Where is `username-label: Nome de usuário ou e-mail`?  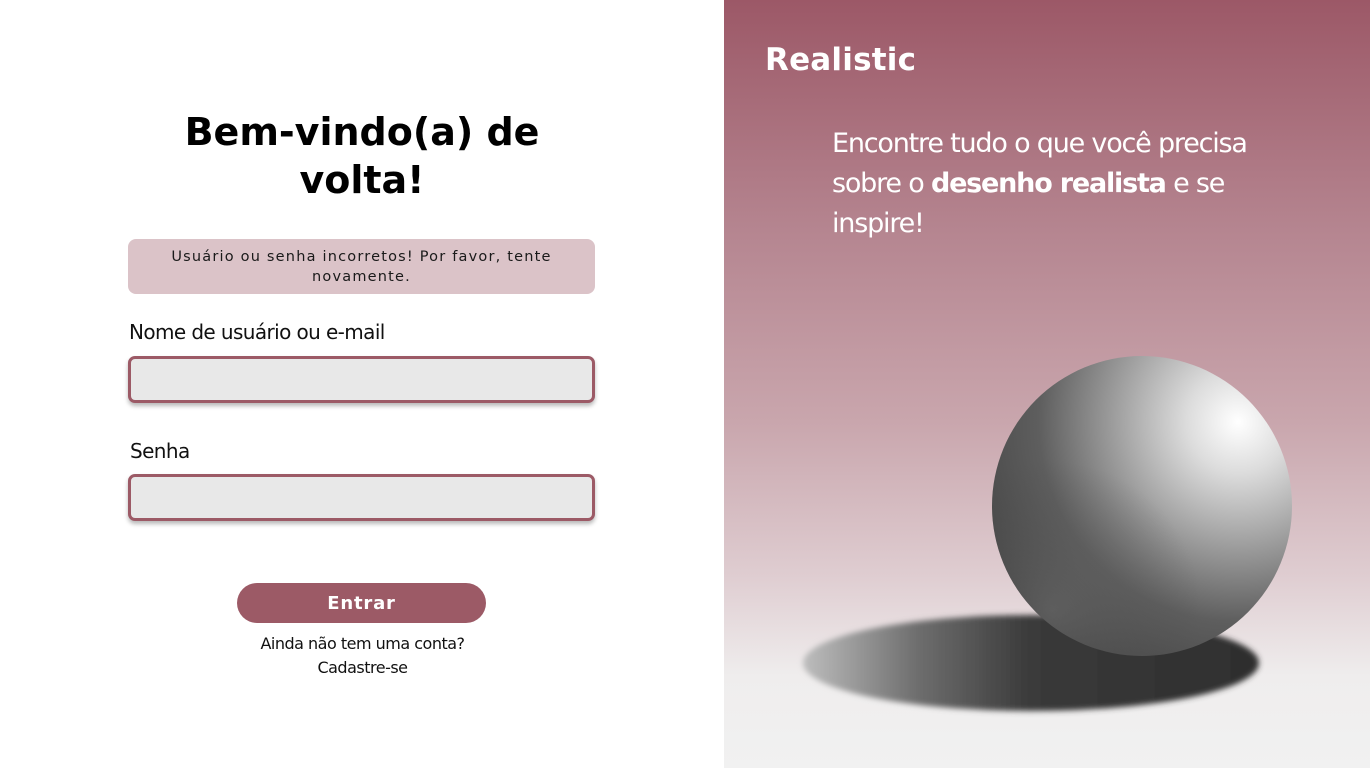 username-label: Nome de usuário ou e-mail is located at coordinates (257, 332).